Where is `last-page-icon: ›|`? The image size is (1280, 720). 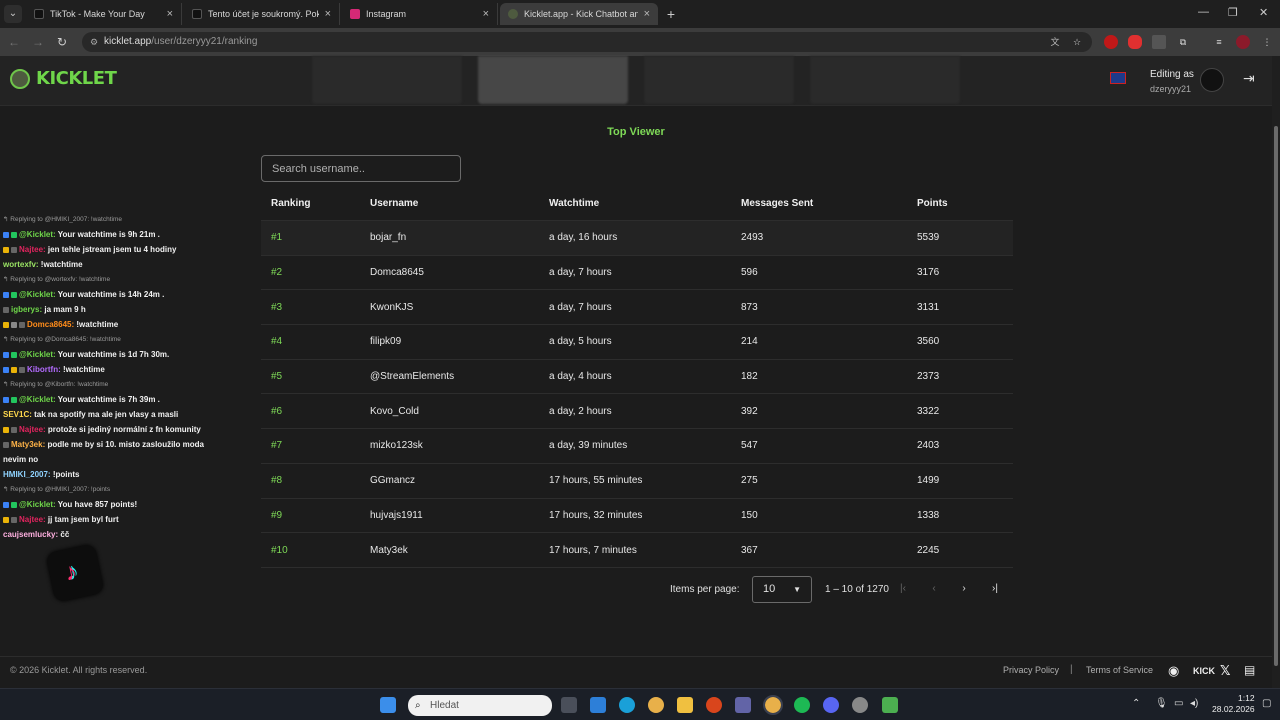 last-page-icon: ›| is located at coordinates (995, 589).